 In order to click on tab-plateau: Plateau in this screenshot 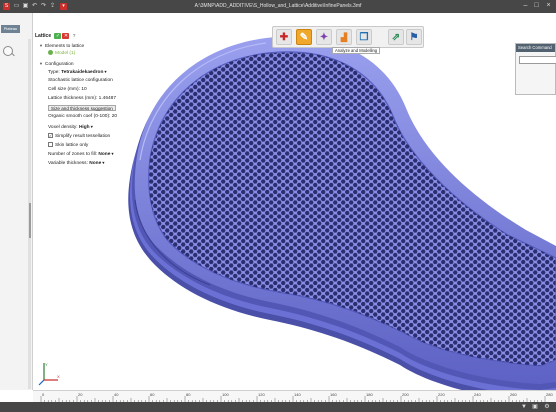, I will do `click(10, 29)`.